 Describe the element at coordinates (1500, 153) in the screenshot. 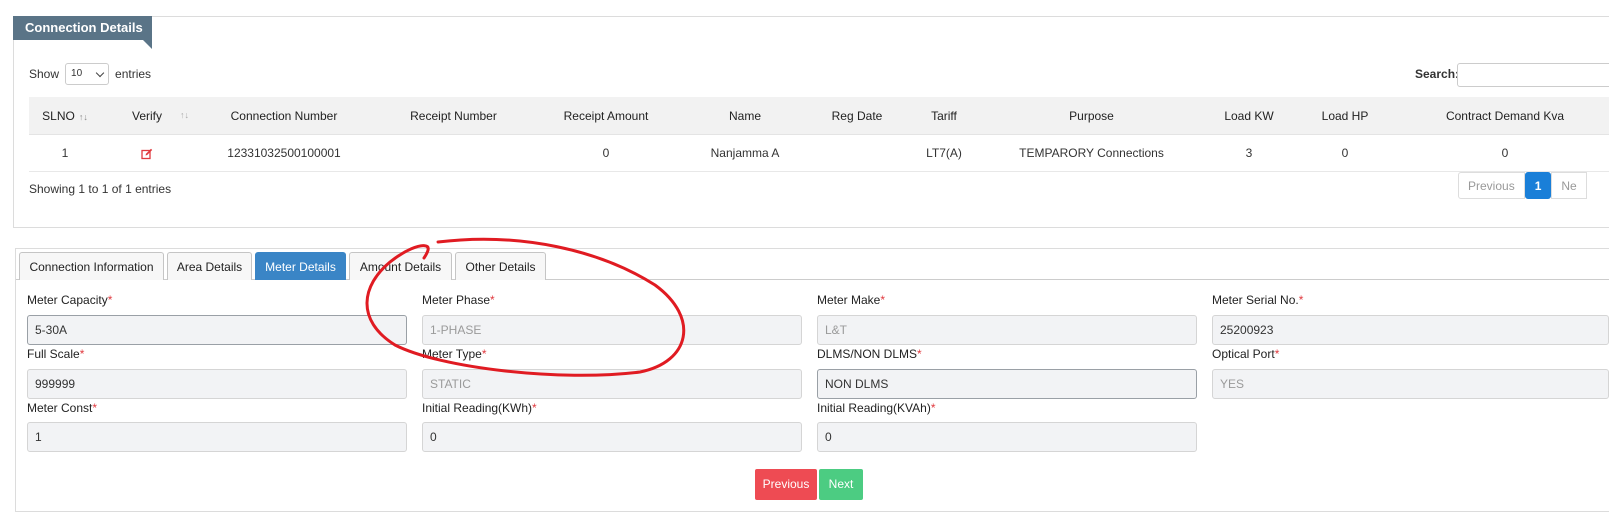

I see `cell-contract-demand: 0` at that location.